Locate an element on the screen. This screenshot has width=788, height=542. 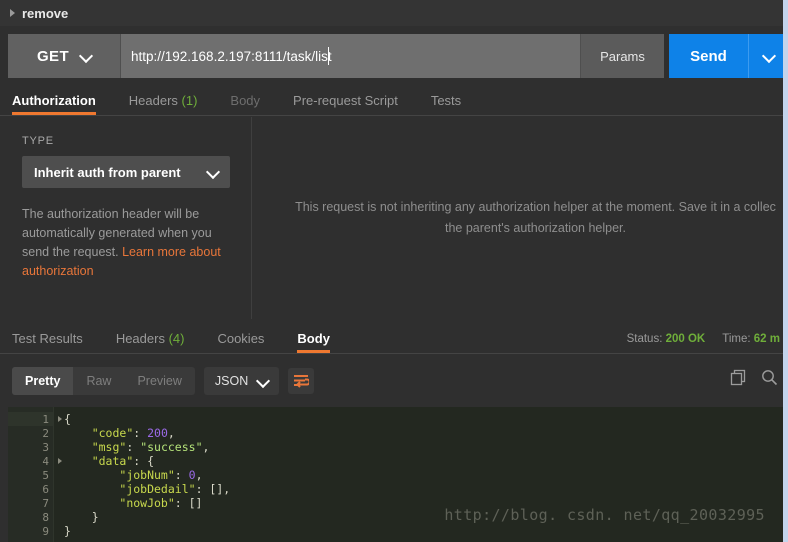
search-icon is located at coordinates (769, 380).